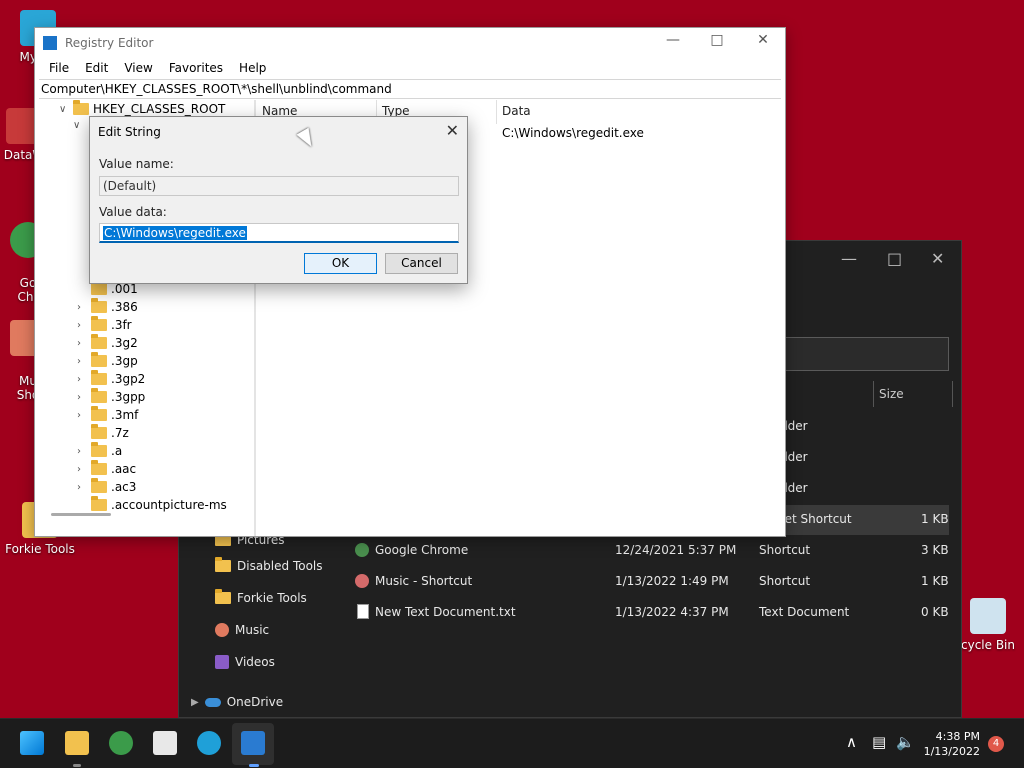 Image resolution: width=1024 pixels, height=768 pixels. I want to click on file-date: 1/13/2022 4:37 PM, so click(672, 612).